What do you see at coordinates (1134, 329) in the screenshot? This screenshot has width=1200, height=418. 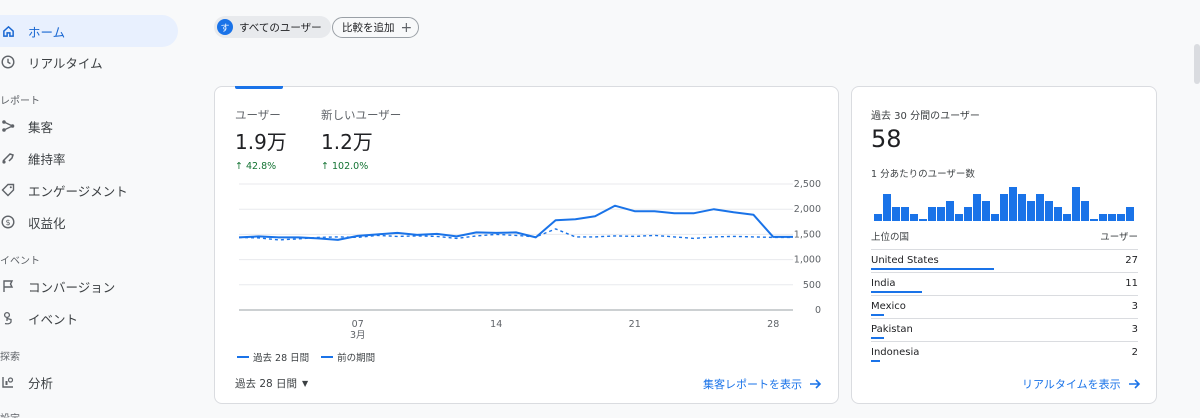 I see `country-users: 3` at bounding box center [1134, 329].